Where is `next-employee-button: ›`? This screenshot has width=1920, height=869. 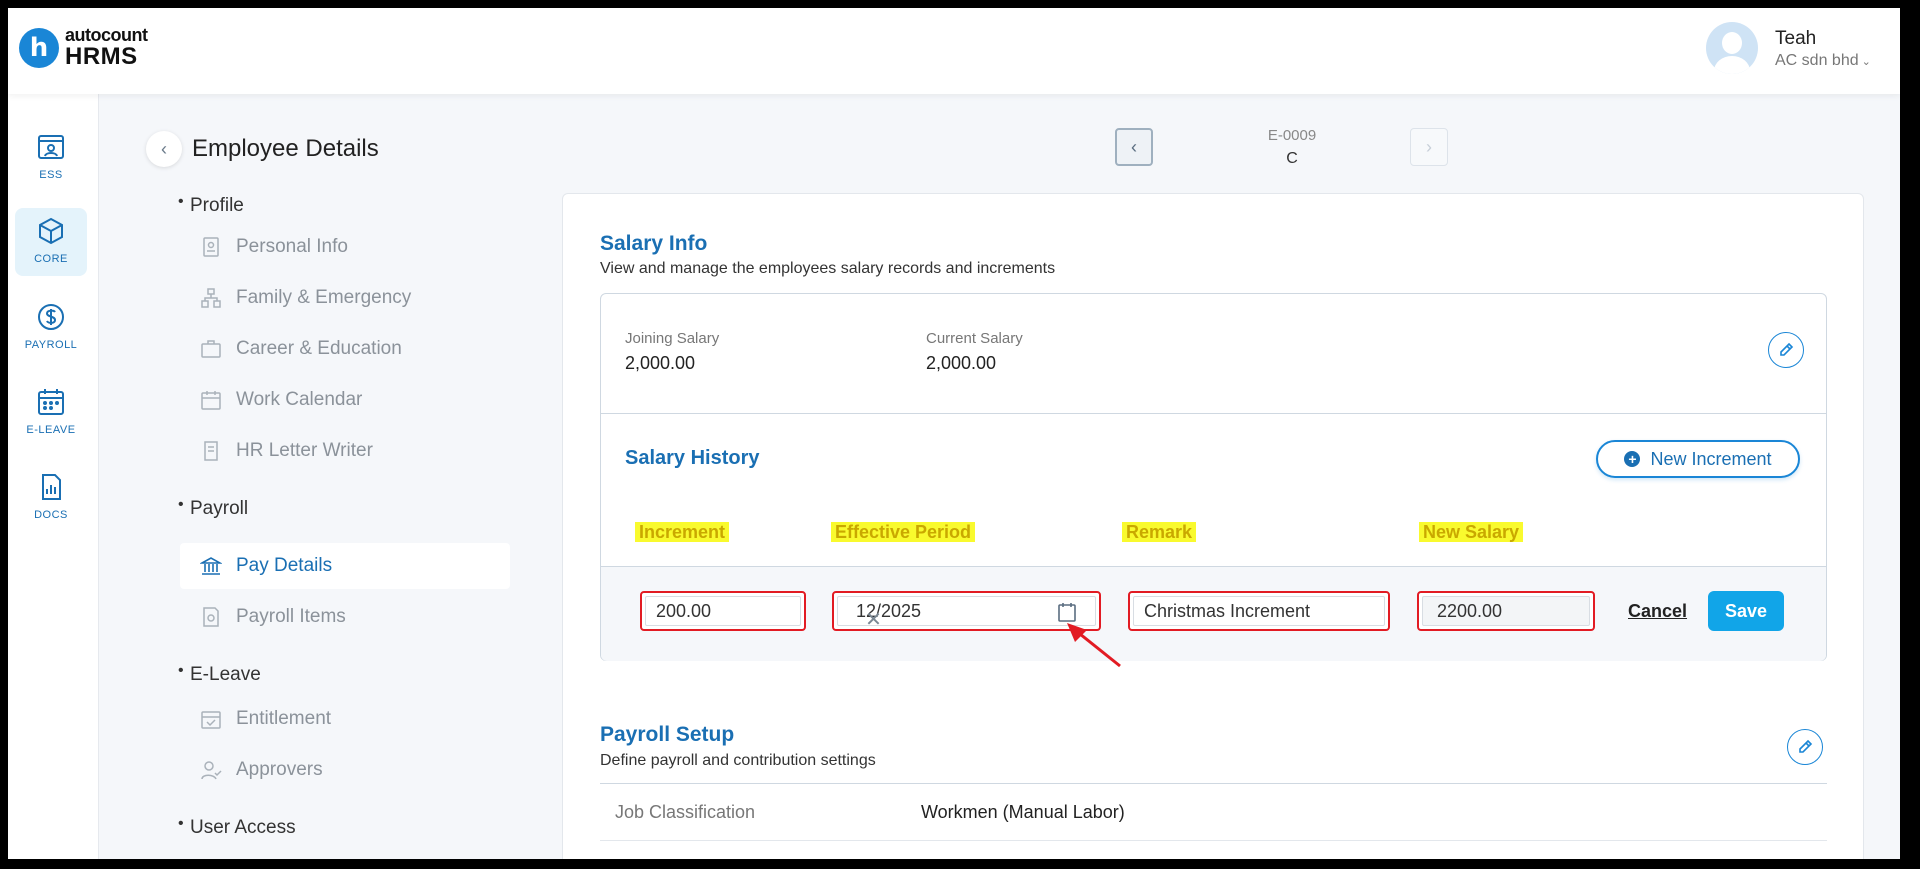 next-employee-button: › is located at coordinates (1429, 147).